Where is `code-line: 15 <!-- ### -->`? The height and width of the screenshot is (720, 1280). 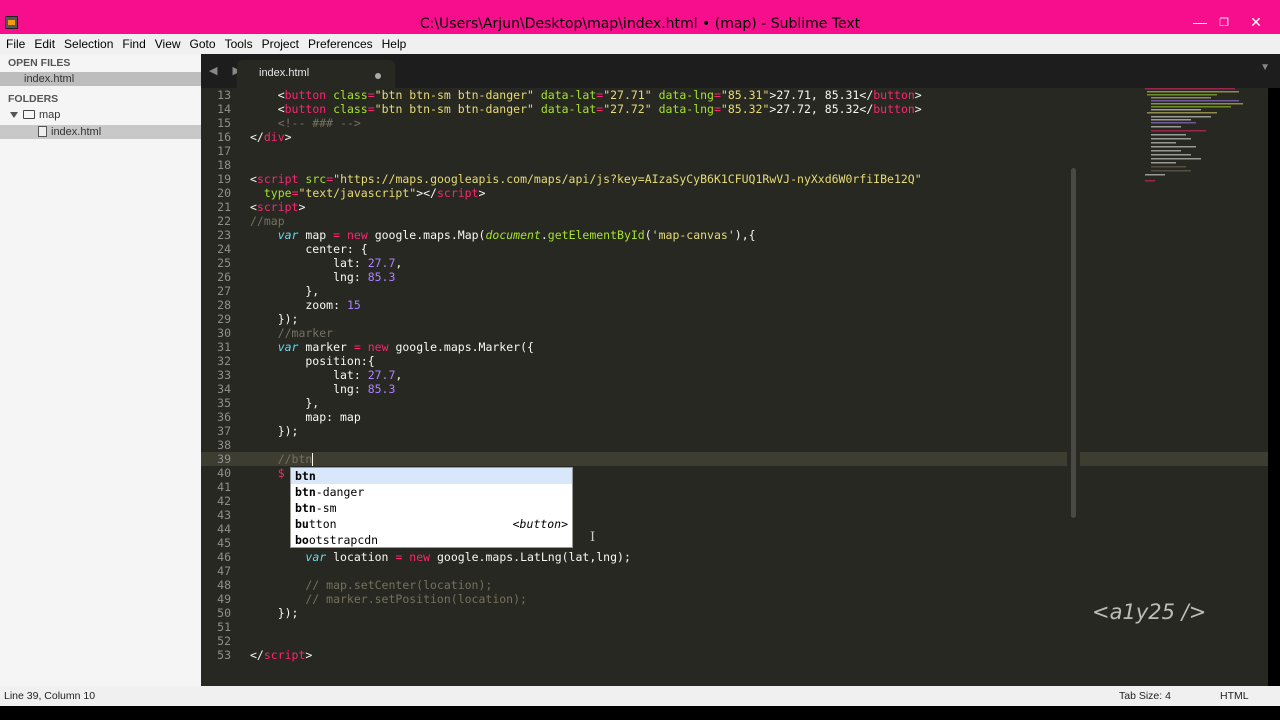
code-line: 15 <!-- ### --> is located at coordinates (734, 123).